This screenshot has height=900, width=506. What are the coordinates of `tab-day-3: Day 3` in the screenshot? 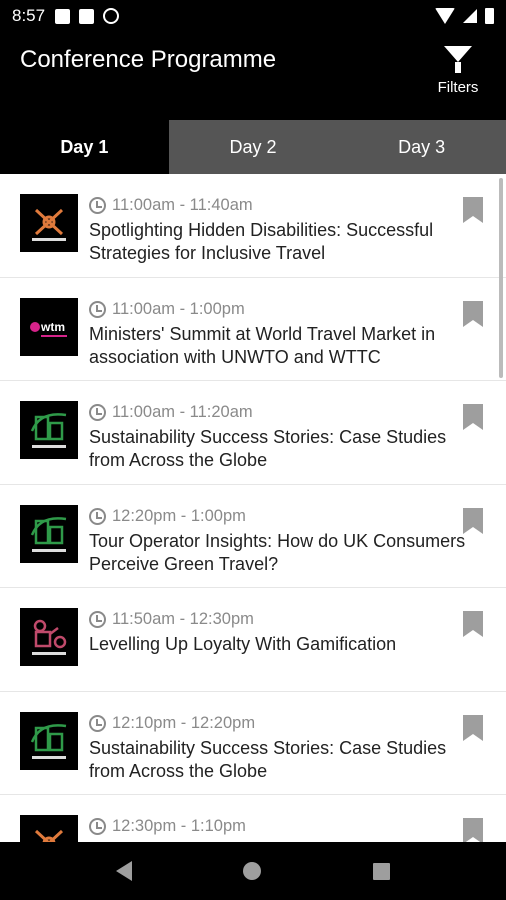 It's located at (421, 147).